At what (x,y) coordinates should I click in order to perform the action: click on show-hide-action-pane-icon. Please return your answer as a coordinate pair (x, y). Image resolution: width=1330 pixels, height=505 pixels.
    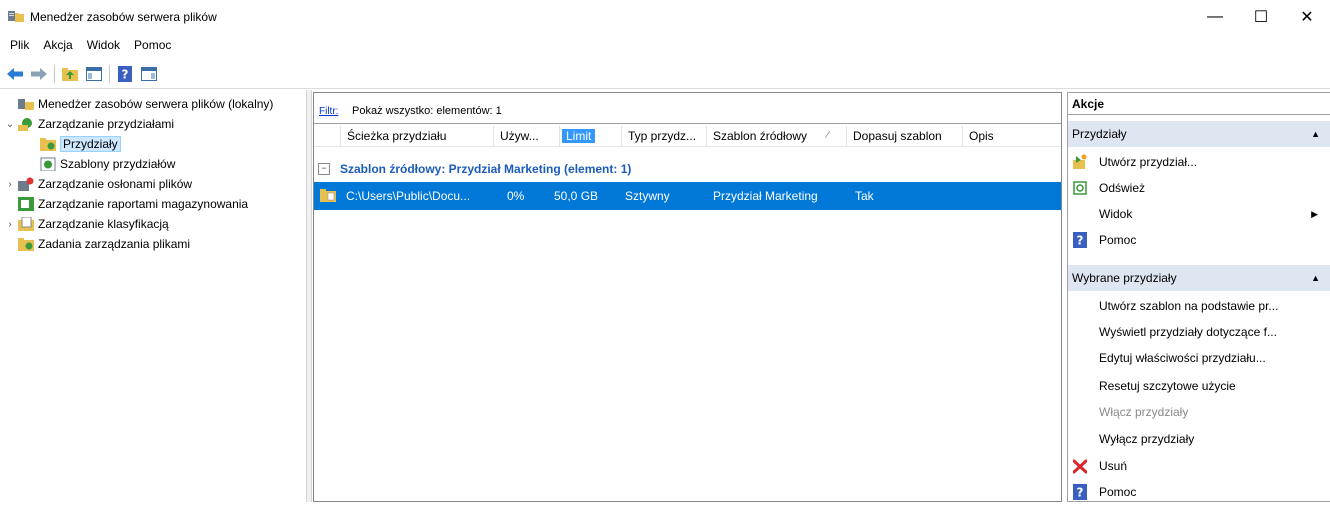
    Looking at the image, I should click on (149, 74).